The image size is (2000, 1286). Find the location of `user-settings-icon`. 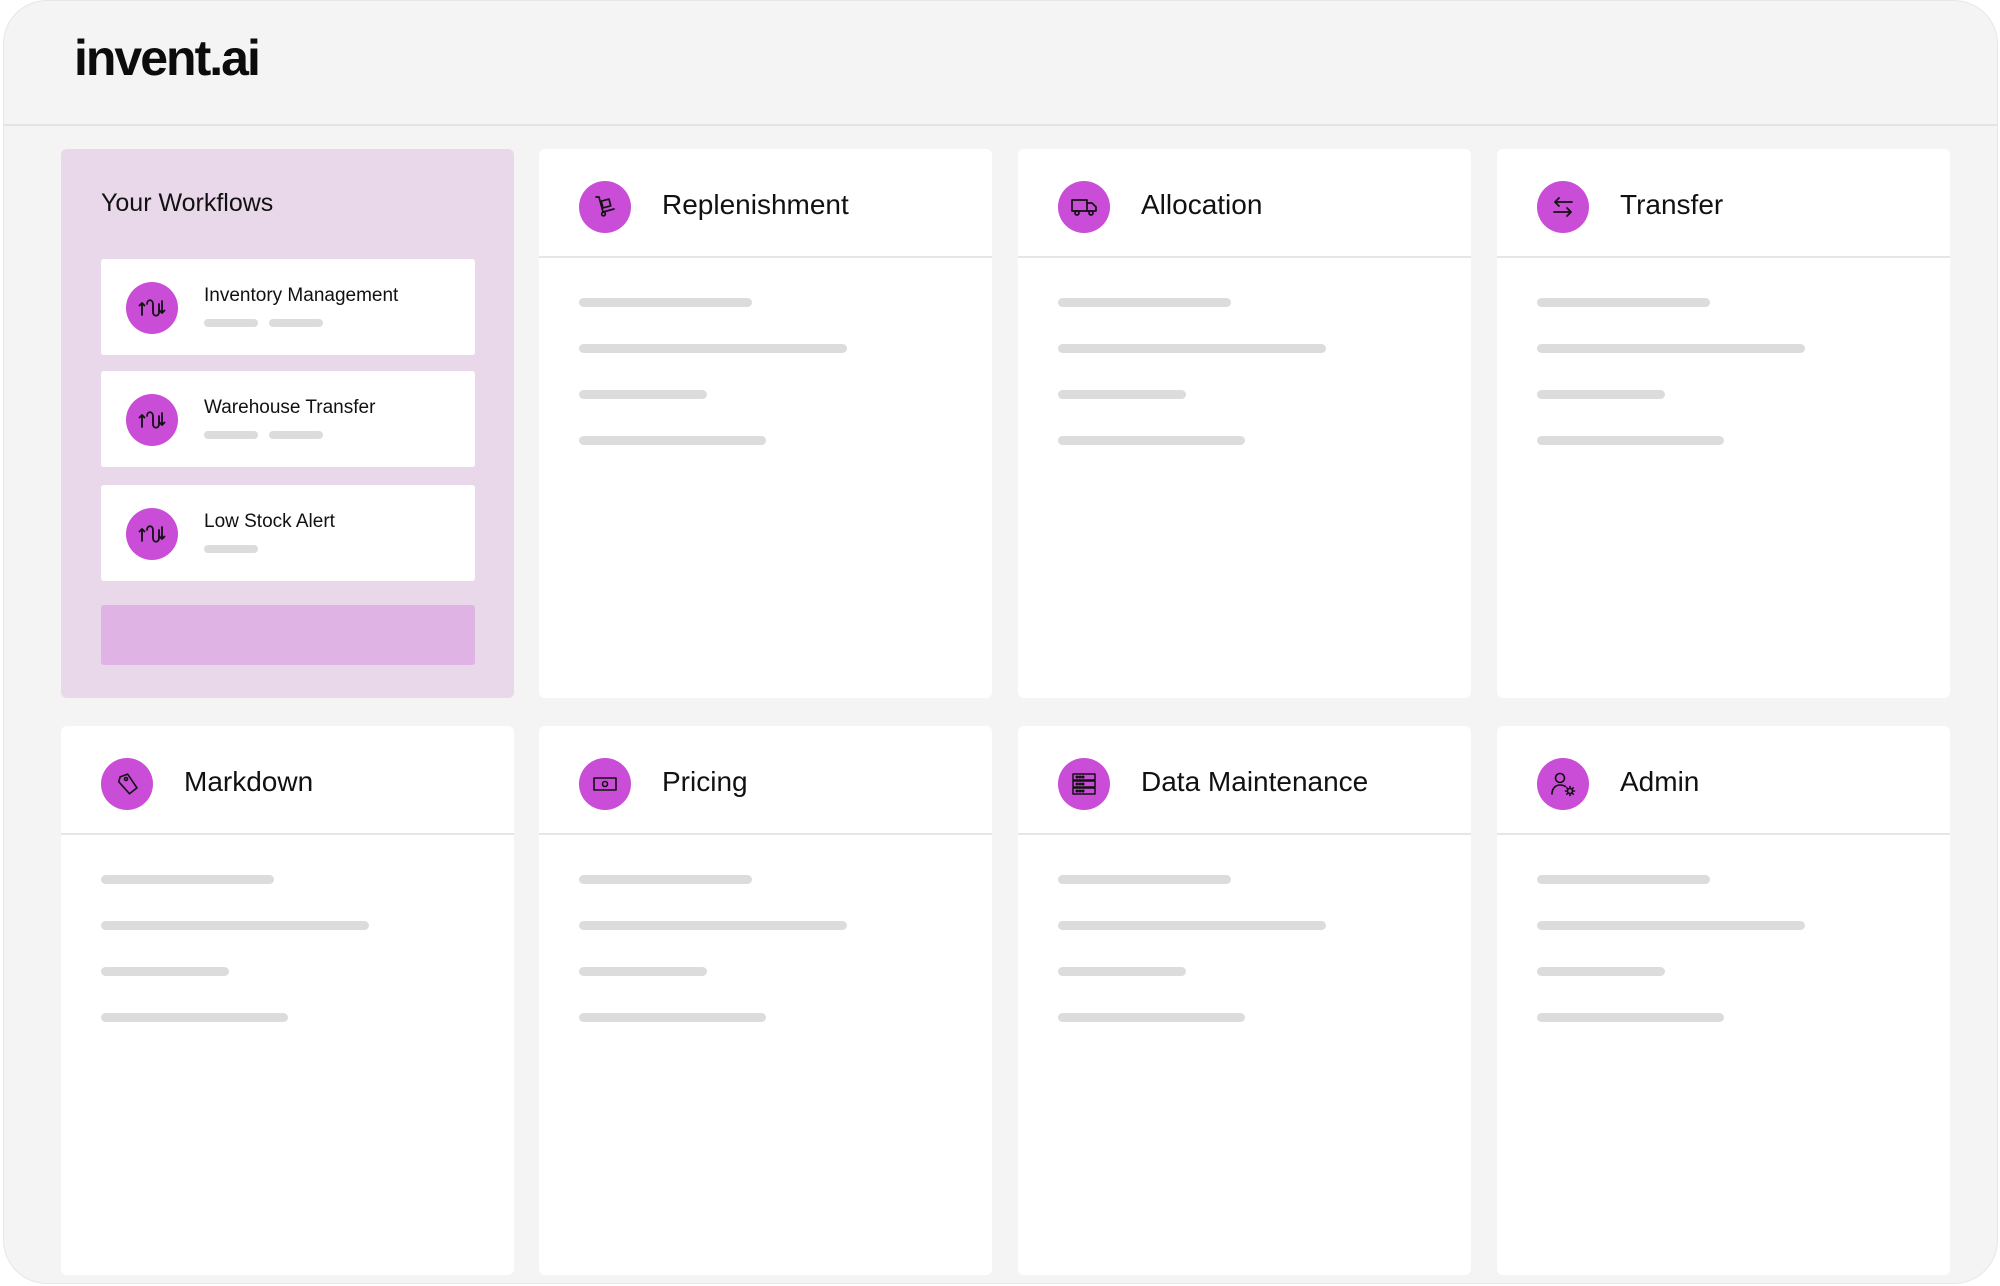

user-settings-icon is located at coordinates (1563, 784).